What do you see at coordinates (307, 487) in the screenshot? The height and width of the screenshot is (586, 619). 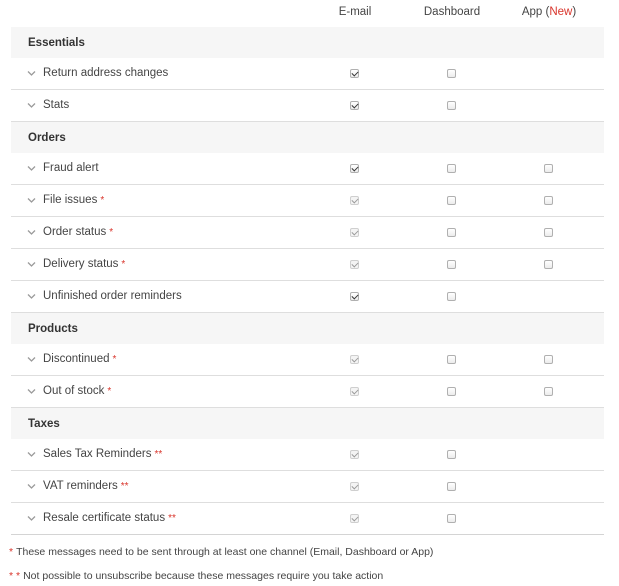 I see `setting-row: VAT reminders **` at bounding box center [307, 487].